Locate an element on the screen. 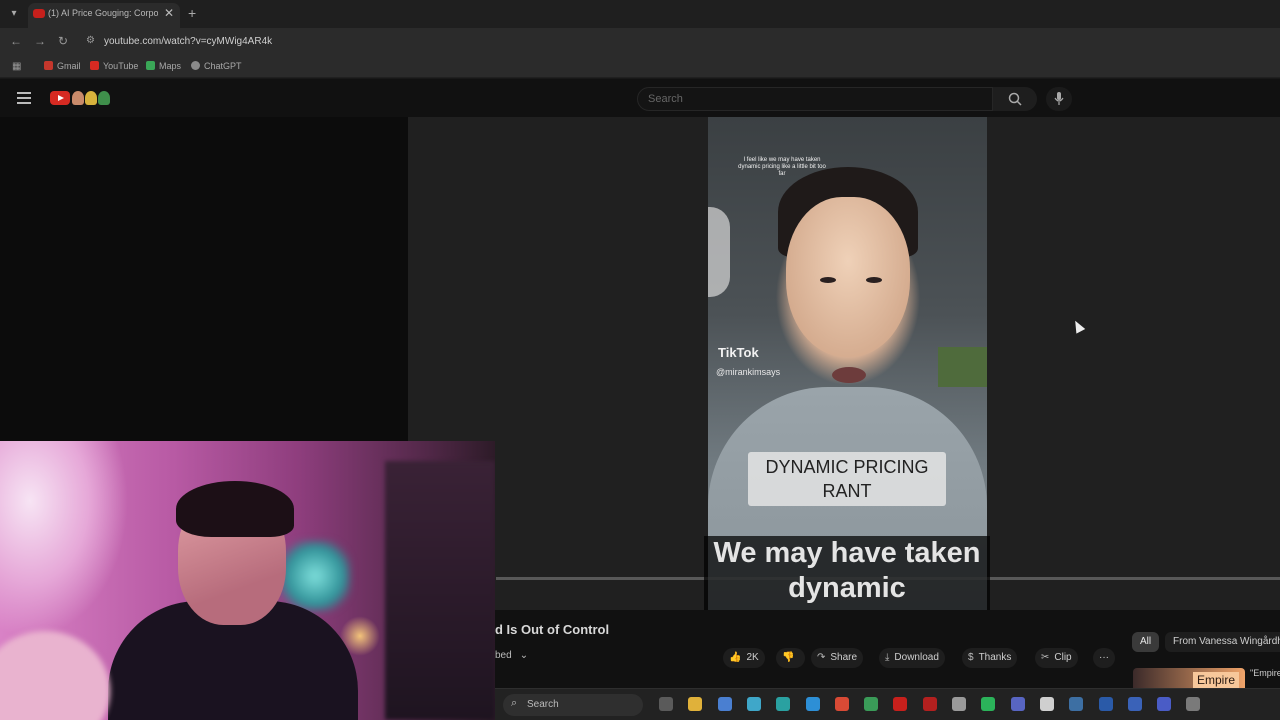 The height and width of the screenshot is (720, 1280). scissors-icon: ✂ is located at coordinates (1045, 657).